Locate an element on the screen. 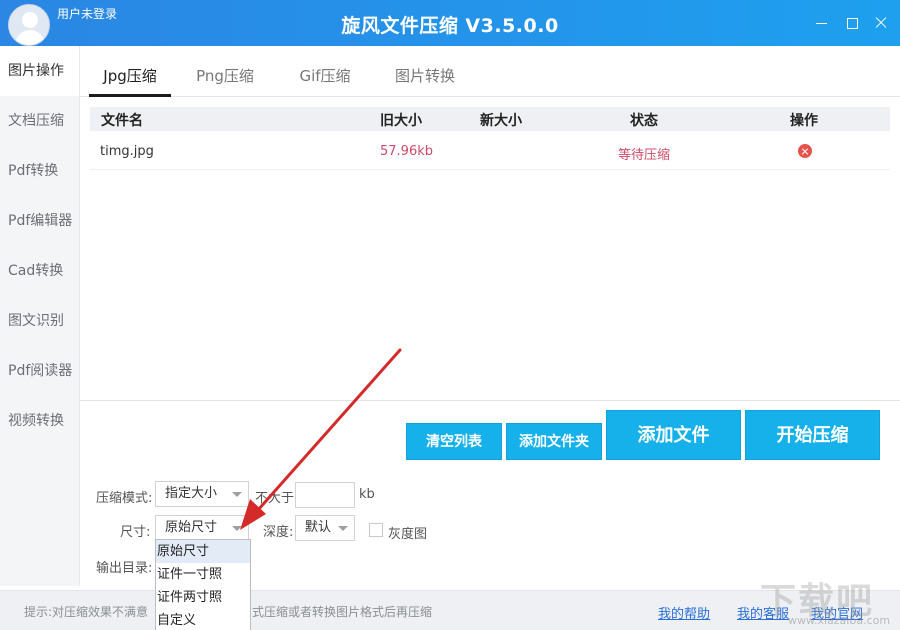  dropdown-option-two-inch: 证件两寸照 is located at coordinates (203, 597).